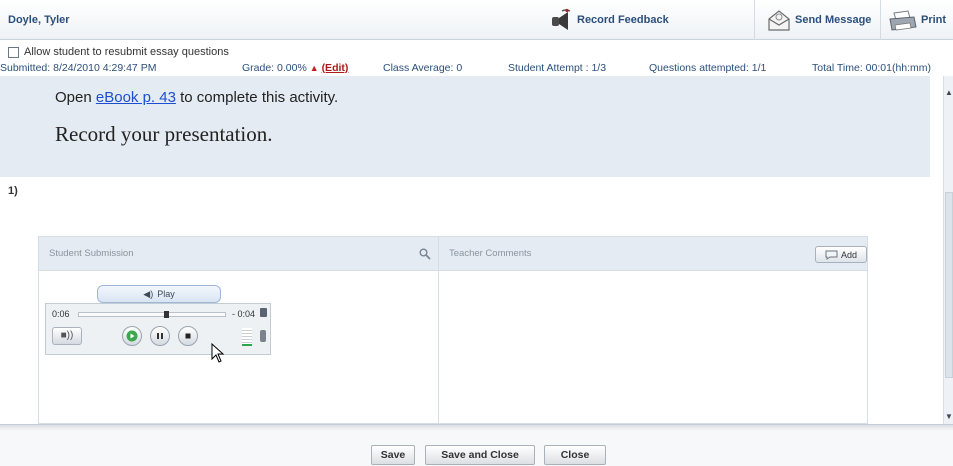 The image size is (953, 466). Describe the element at coordinates (490, 253) in the screenshot. I see `teacher-comments-title: Teacher Comments` at that location.